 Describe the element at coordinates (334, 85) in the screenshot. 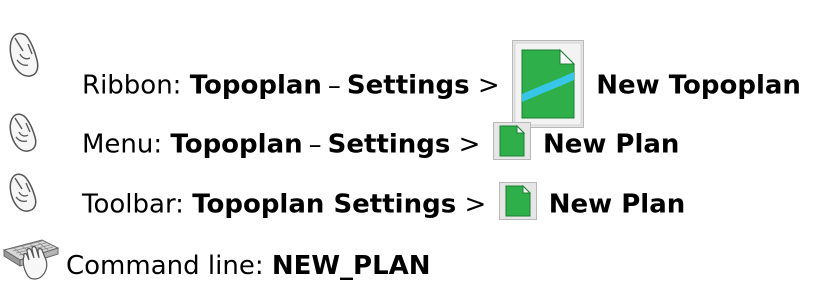

I see `ribbon-dash: –` at that location.